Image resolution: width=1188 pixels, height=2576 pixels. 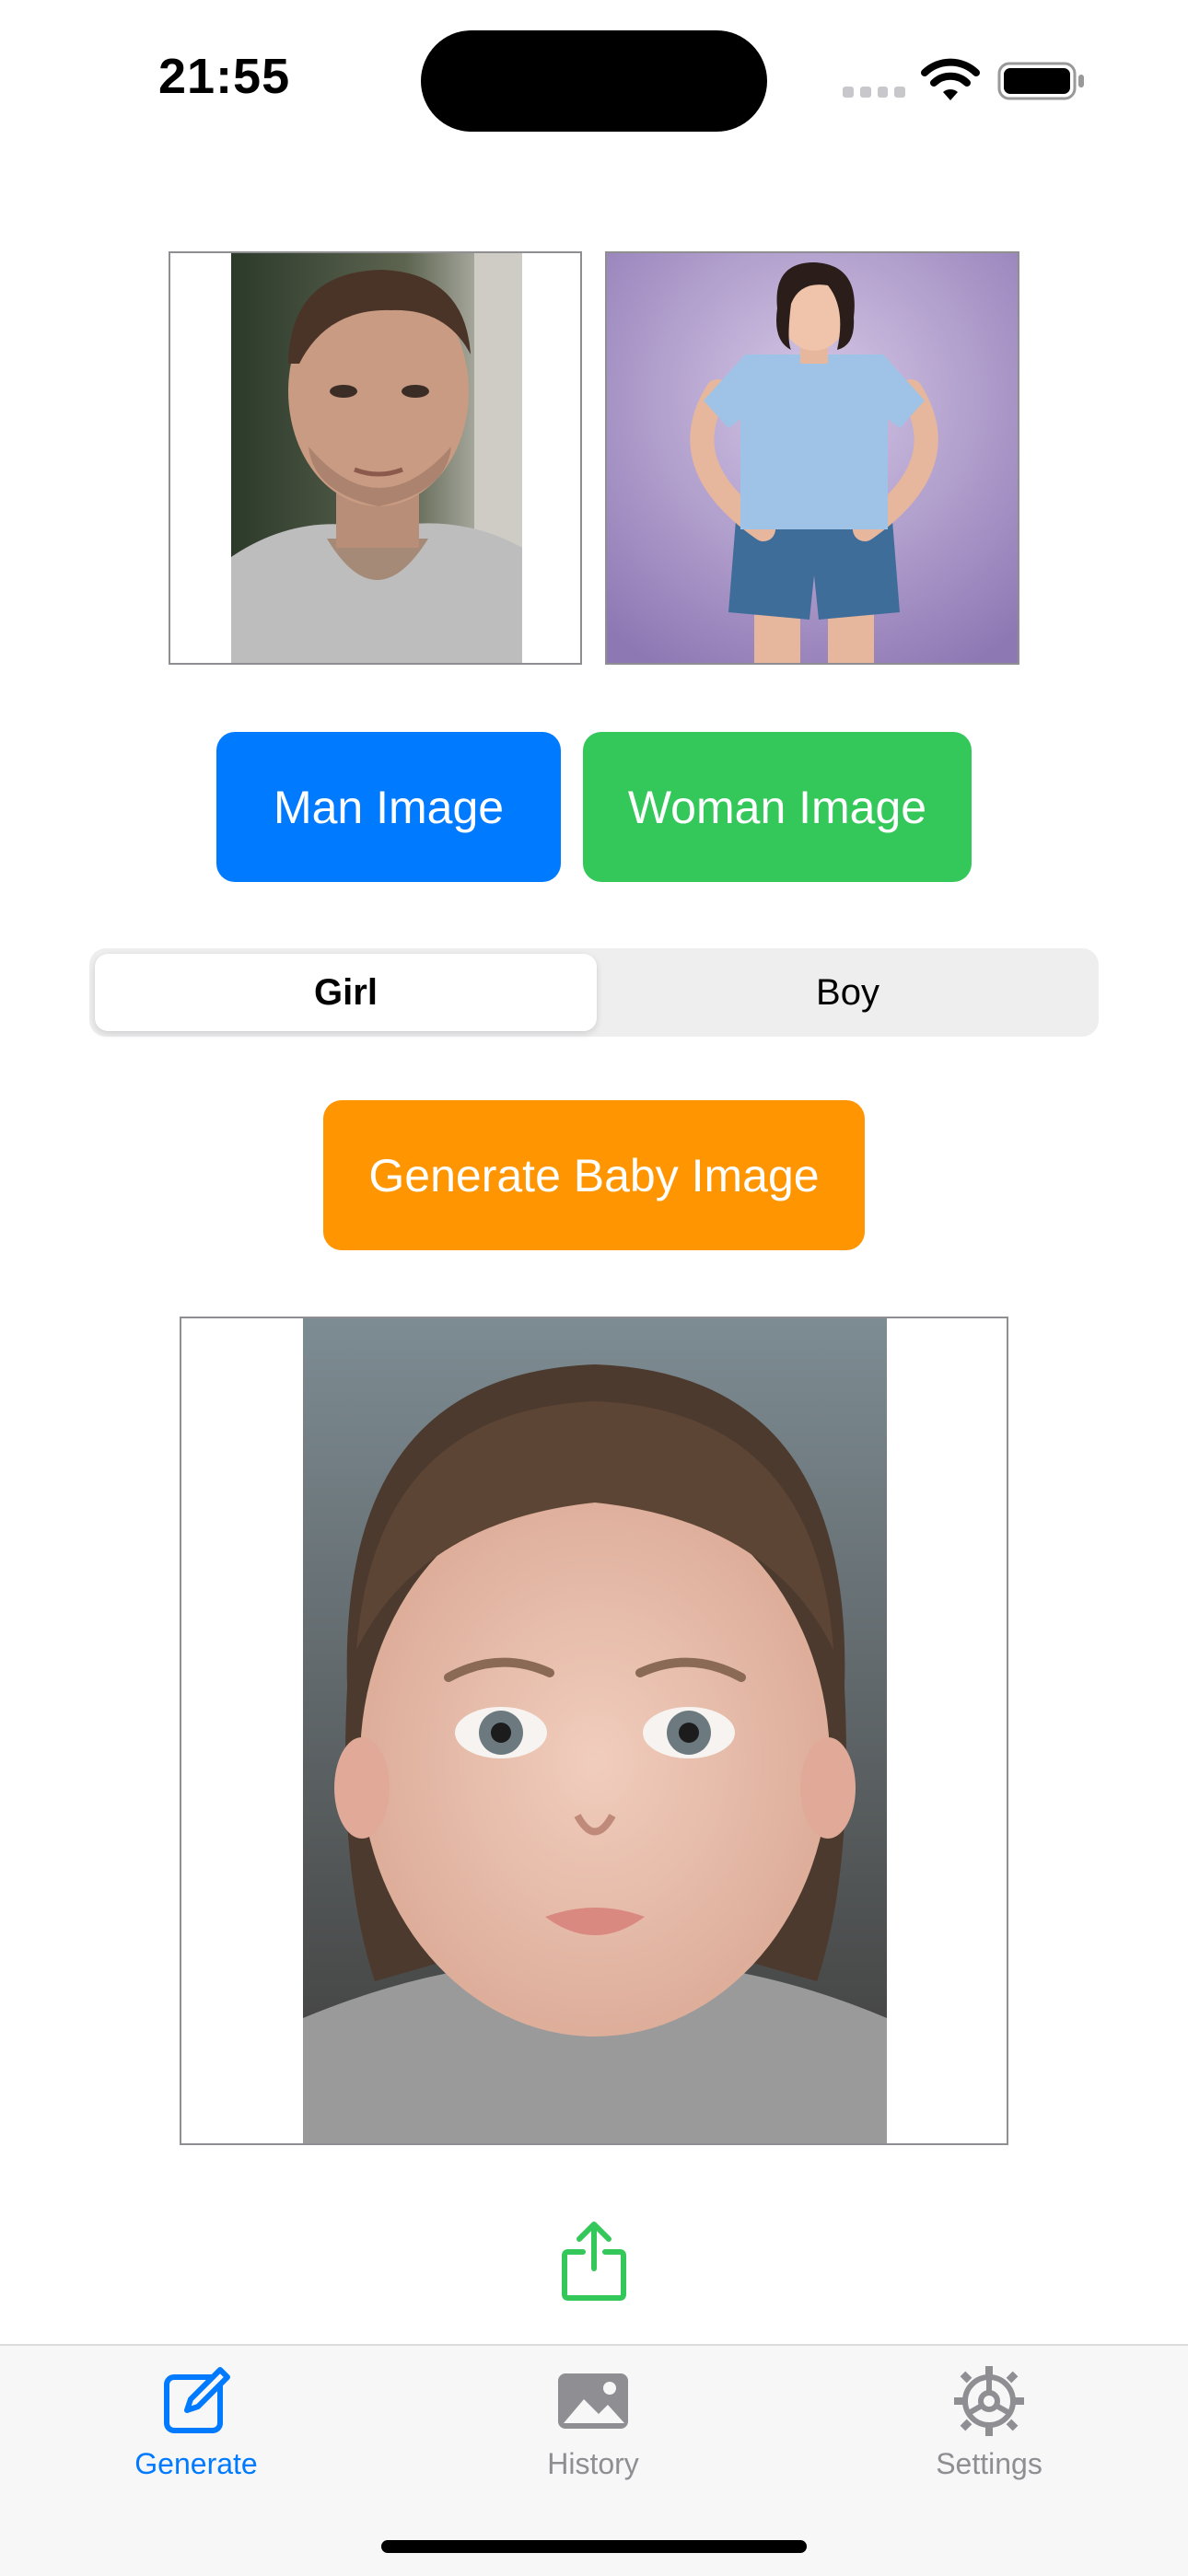 I want to click on tab-generate: Generate, so click(x=196, y=2428).